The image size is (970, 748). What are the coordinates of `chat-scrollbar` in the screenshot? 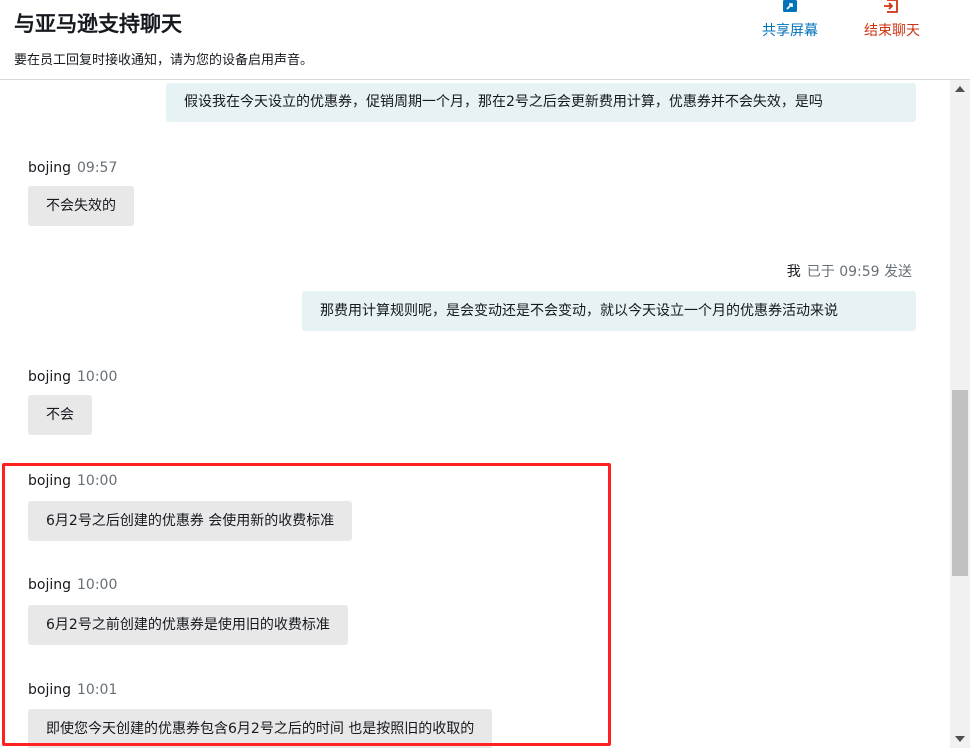 It's located at (960, 414).